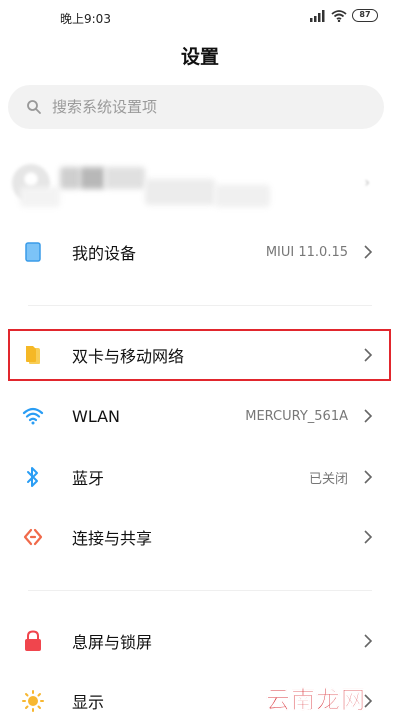 Image resolution: width=400 pixels, height=728 pixels. What do you see at coordinates (316, 700) in the screenshot?
I see `watermark-logo: 云南龙网` at bounding box center [316, 700].